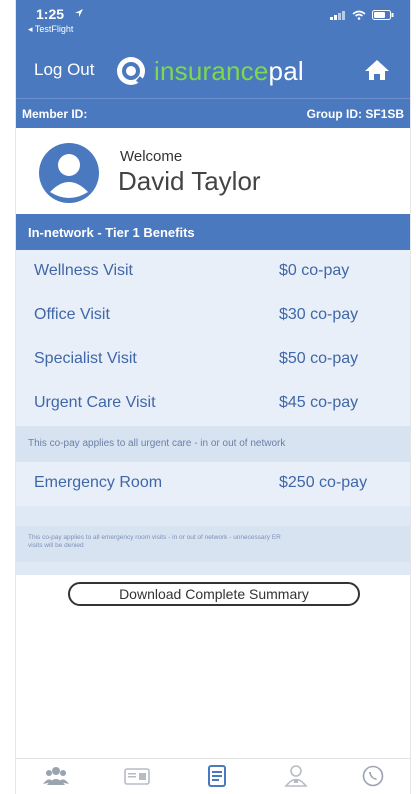  I want to click on benefit-value: $250 co-pay, so click(323, 482).